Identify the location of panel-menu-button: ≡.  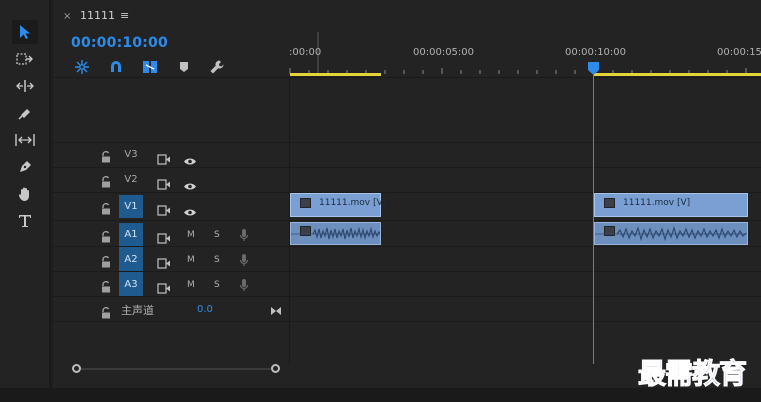
(124, 15).